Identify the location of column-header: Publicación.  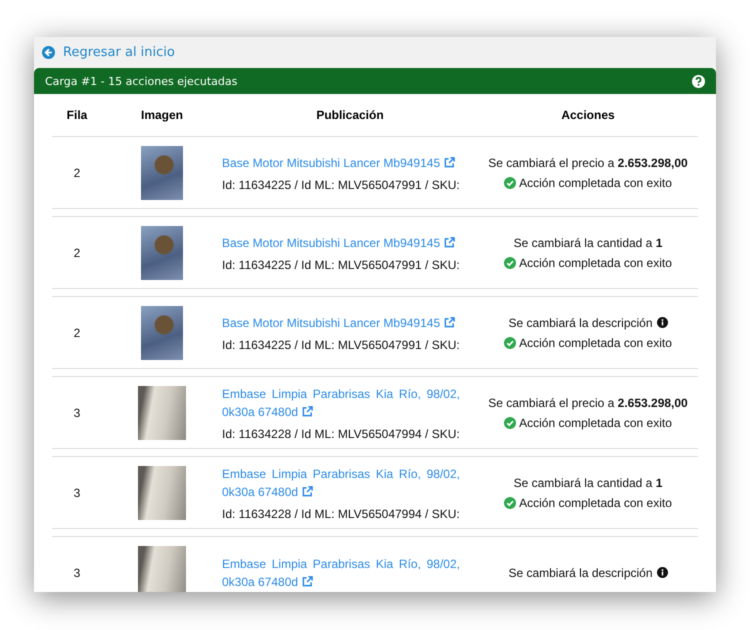
(350, 115).